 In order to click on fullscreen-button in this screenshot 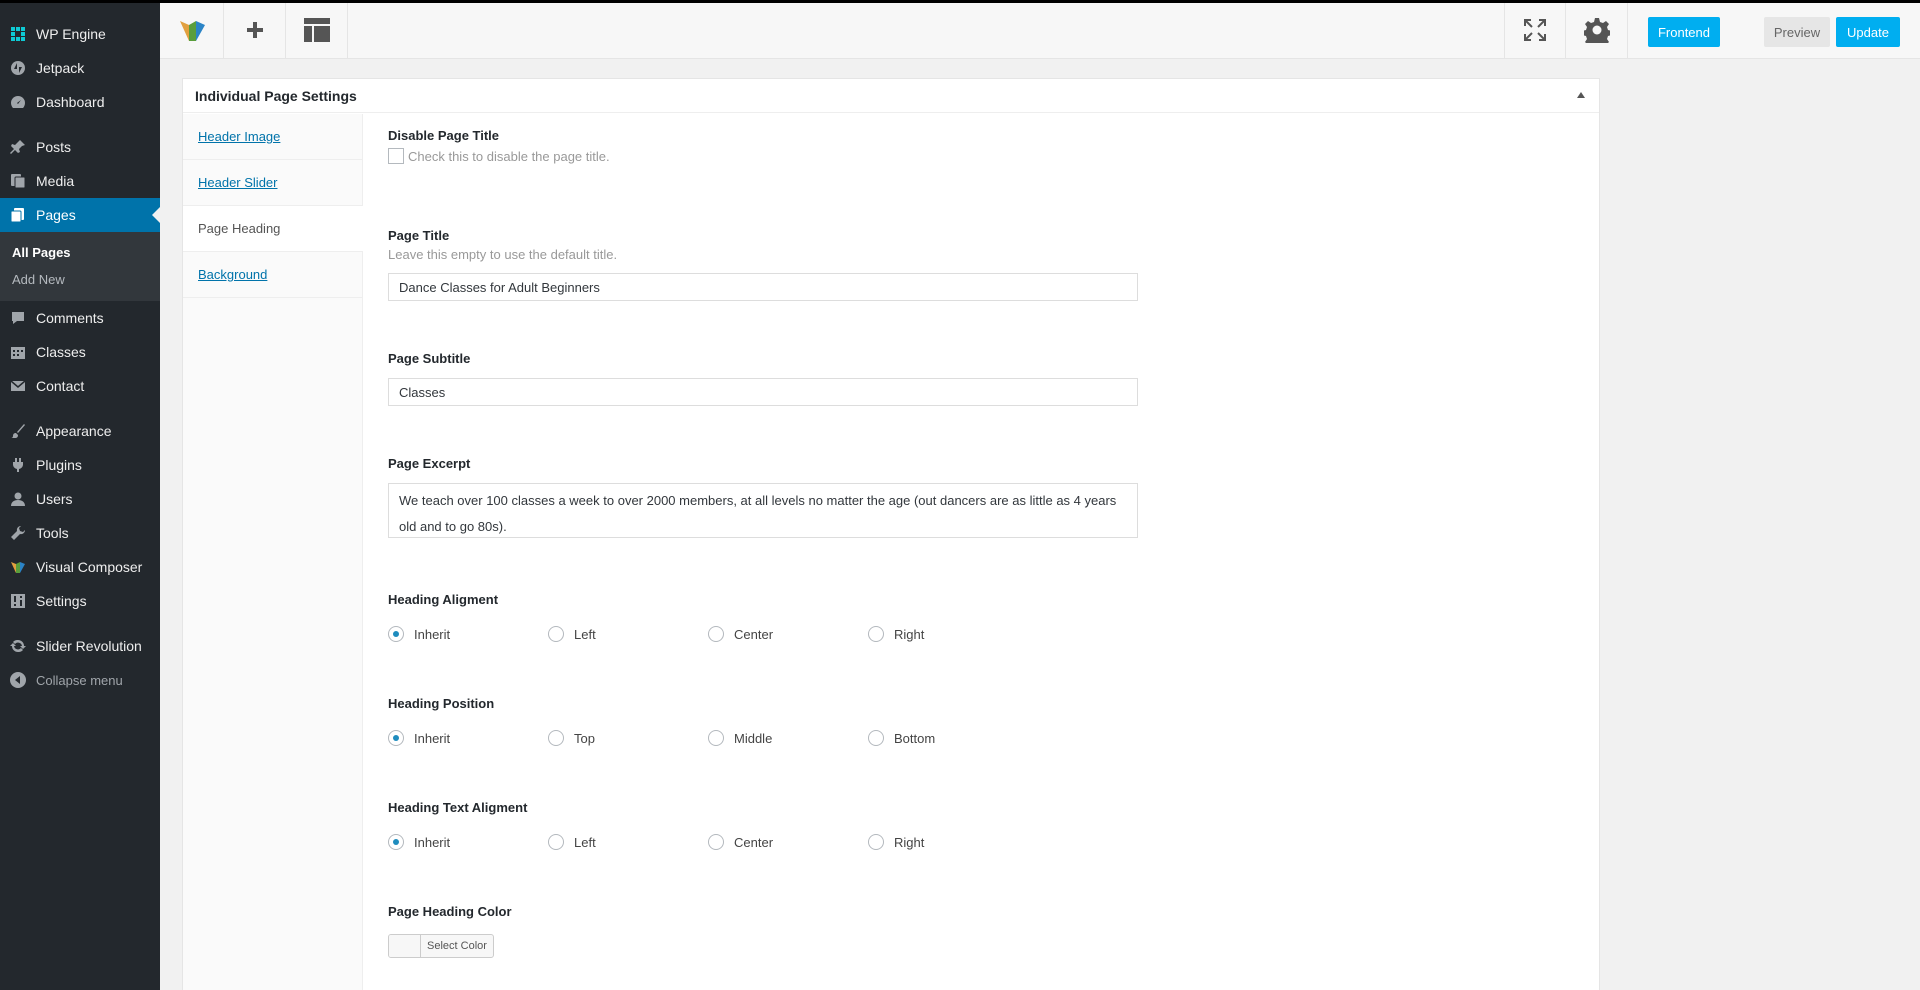, I will do `click(1535, 31)`.